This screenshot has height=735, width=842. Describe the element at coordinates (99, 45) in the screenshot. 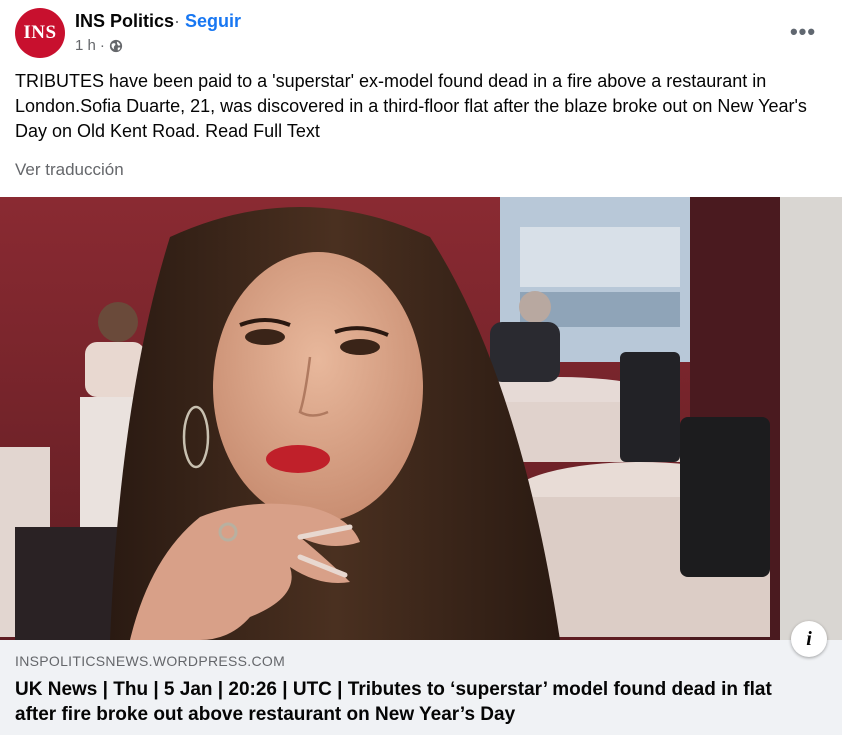

I see `post-meta: 1 h ·` at that location.